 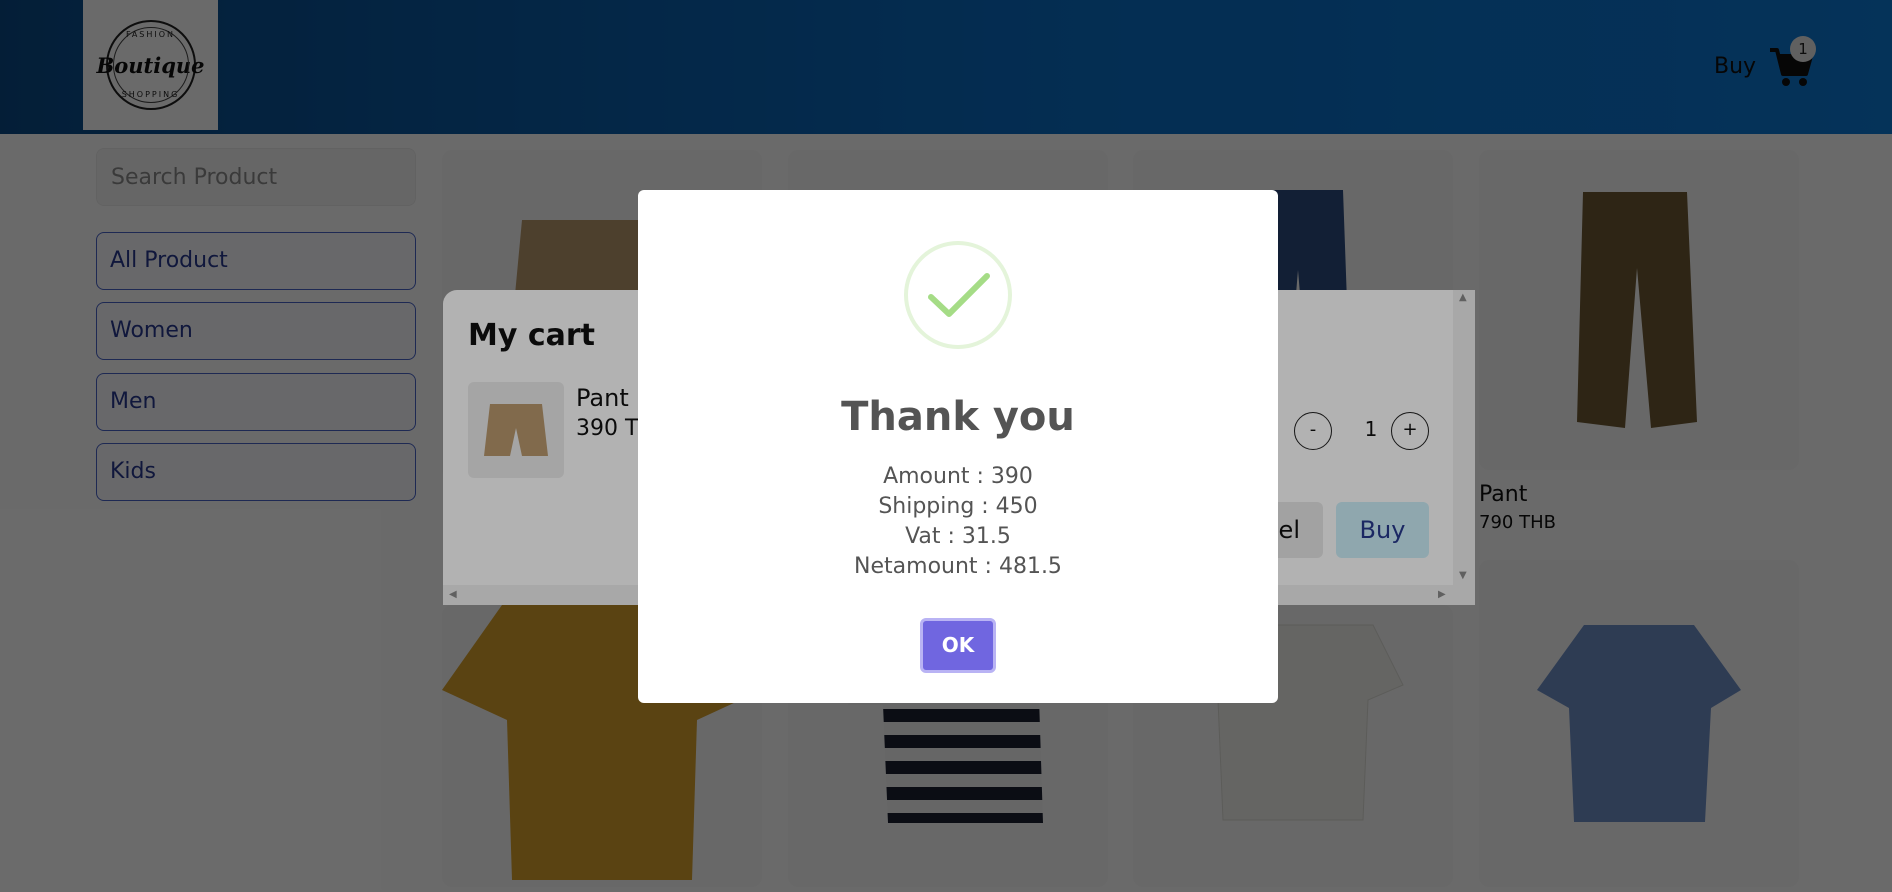 What do you see at coordinates (958, 536) in the screenshot?
I see `vat-line: Vat : 31.5` at bounding box center [958, 536].